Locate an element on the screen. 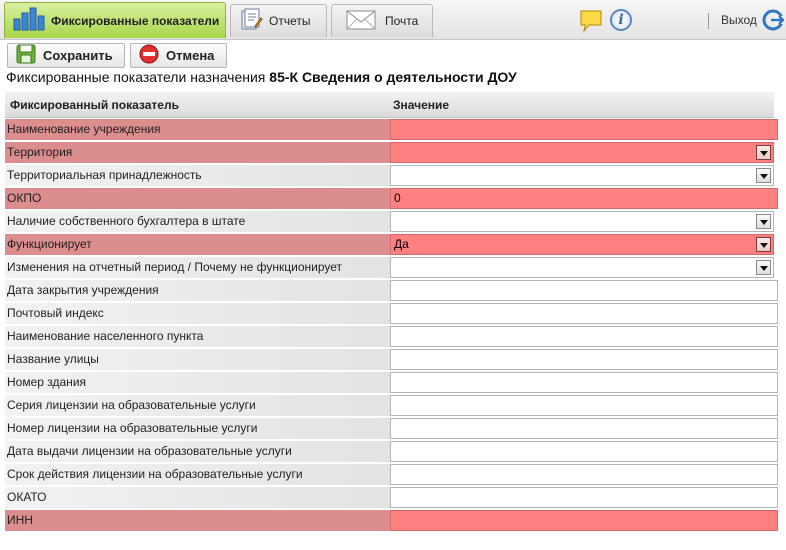 Image resolution: width=786 pixels, height=550 pixels. table-row: Наименование населенного пункта is located at coordinates (391, 336).